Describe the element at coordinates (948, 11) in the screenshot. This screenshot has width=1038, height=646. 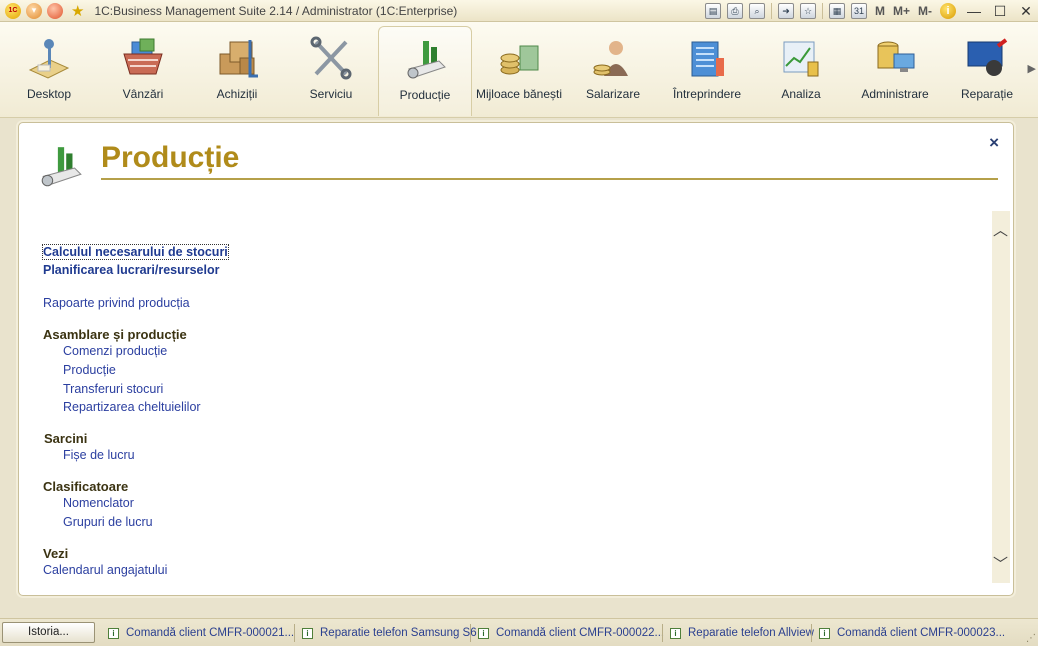
I see `info-icon: i` at that location.